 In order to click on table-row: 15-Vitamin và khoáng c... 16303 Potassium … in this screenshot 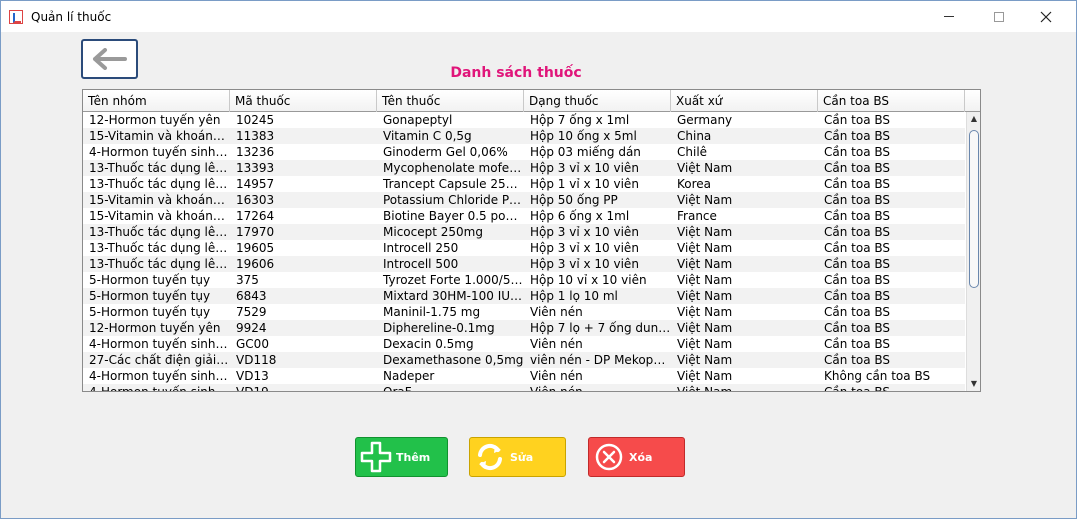, I will do `click(524, 200)`.